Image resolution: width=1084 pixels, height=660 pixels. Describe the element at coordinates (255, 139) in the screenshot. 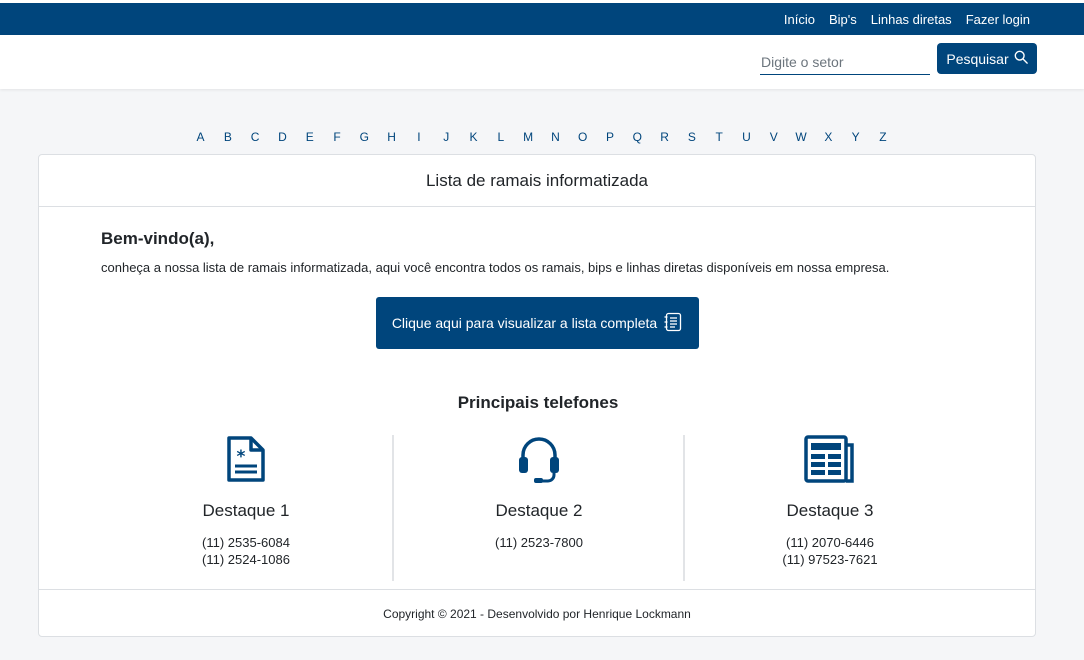

I see `letter-c: C` at that location.